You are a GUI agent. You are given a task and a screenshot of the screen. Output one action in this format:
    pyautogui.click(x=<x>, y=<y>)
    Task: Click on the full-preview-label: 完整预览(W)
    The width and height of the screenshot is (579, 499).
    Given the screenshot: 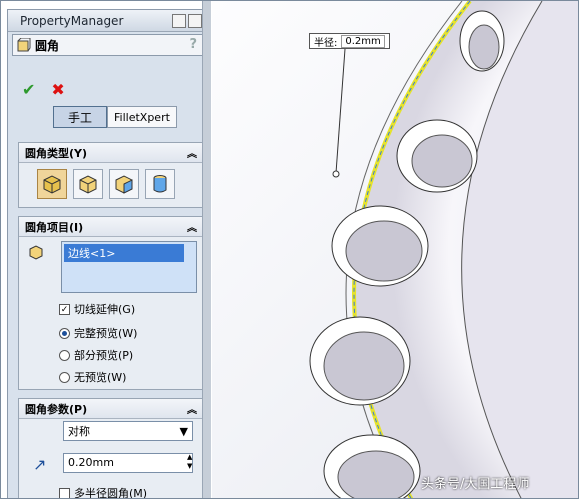 What is the action you would take?
    pyautogui.click(x=106, y=333)
    